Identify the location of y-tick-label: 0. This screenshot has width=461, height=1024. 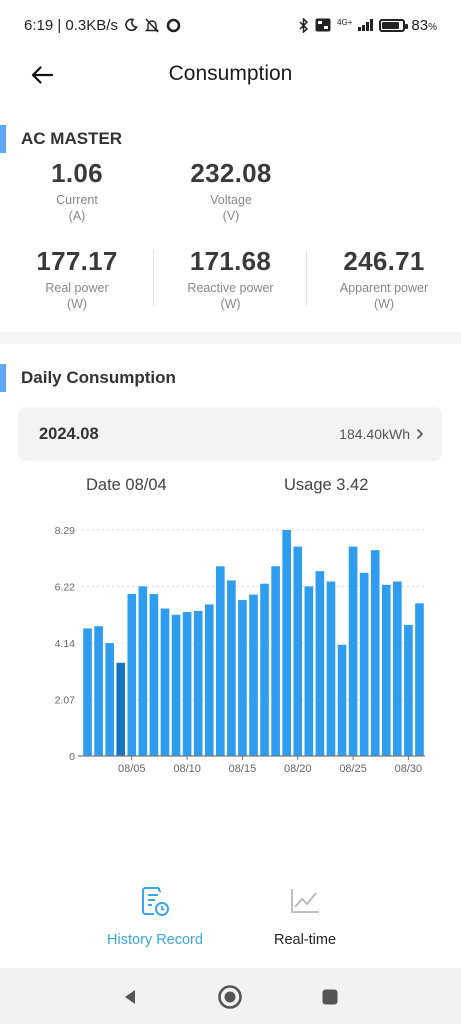
(72, 757).